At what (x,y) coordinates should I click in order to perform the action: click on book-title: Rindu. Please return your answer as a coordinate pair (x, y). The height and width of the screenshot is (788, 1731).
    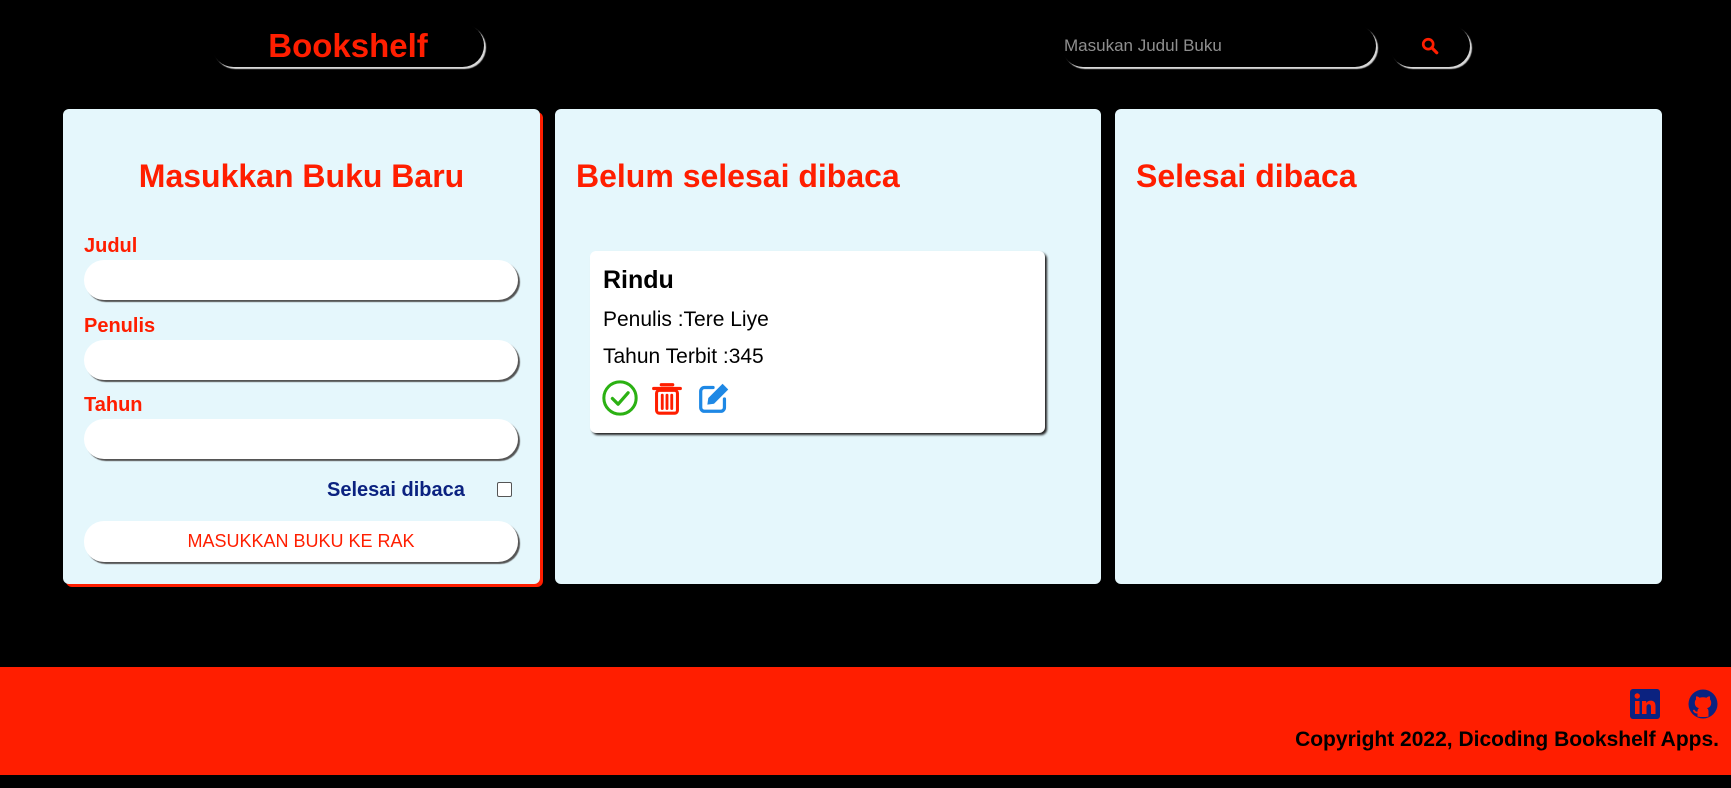
    Looking at the image, I should click on (638, 280).